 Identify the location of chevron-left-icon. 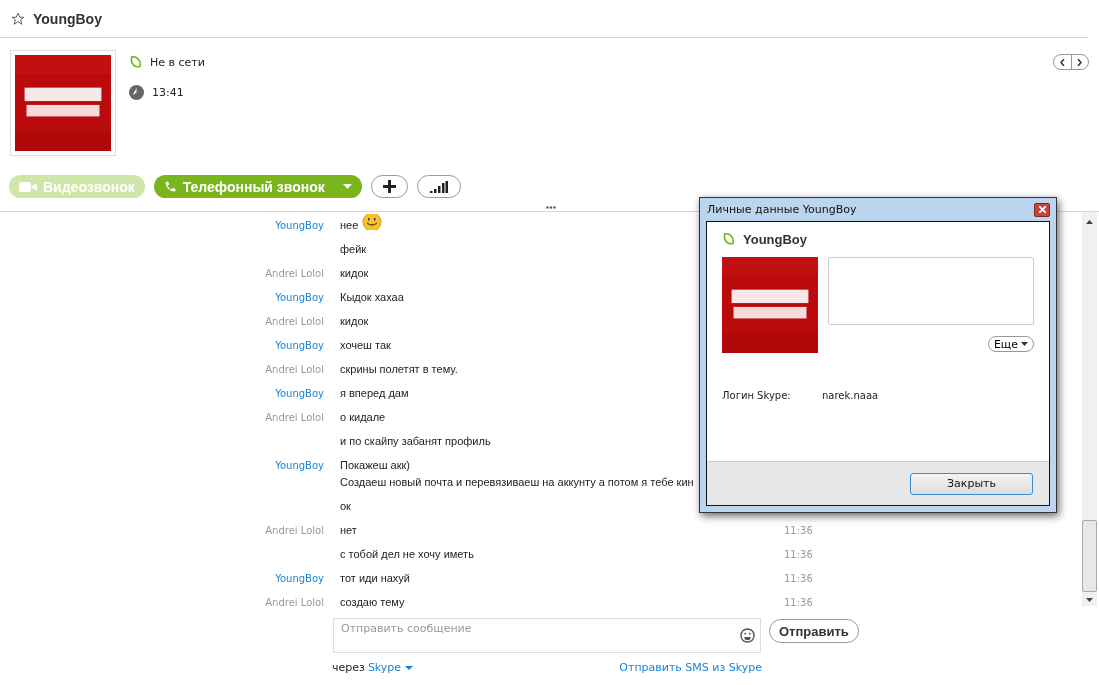
(1062, 62).